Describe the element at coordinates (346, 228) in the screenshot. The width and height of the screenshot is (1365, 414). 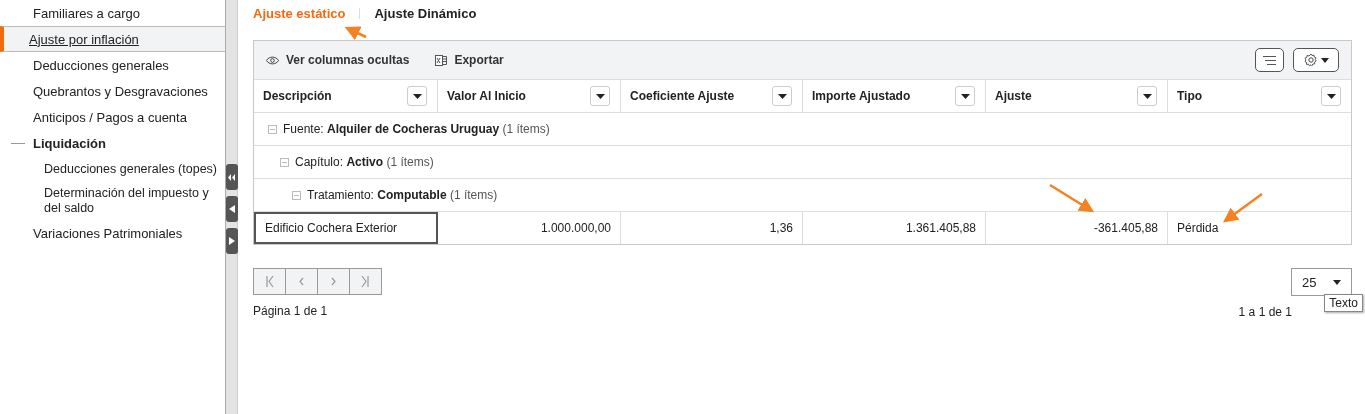
I see `table-cell: Edificio Cochera Exterior` at that location.